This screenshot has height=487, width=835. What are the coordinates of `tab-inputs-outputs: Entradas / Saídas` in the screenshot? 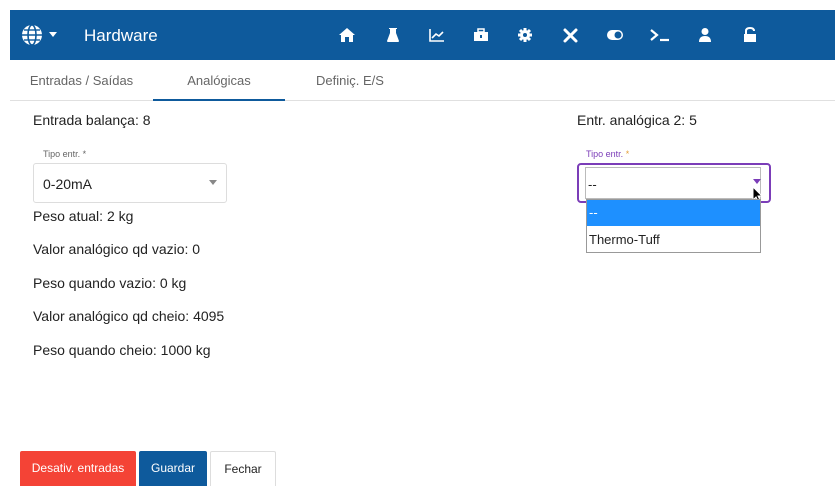 It's located at (81, 80).